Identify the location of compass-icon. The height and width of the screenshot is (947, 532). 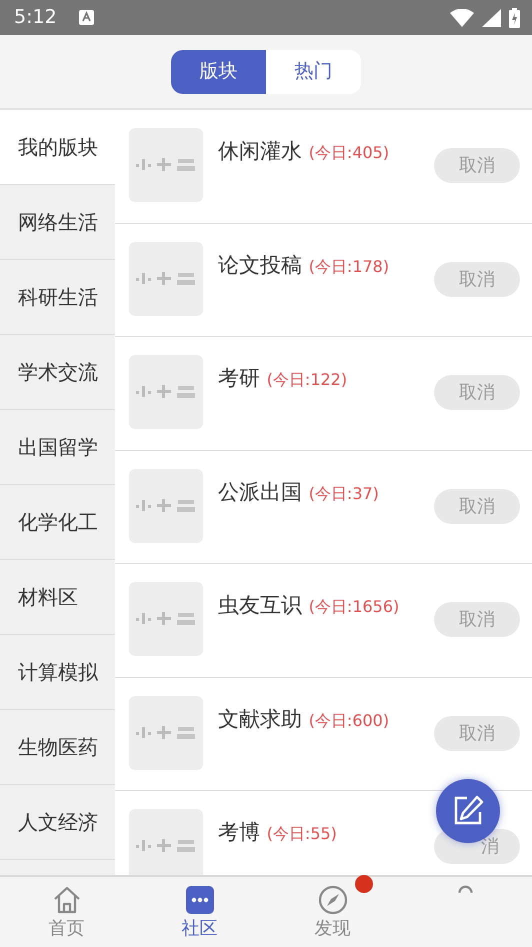
(333, 900).